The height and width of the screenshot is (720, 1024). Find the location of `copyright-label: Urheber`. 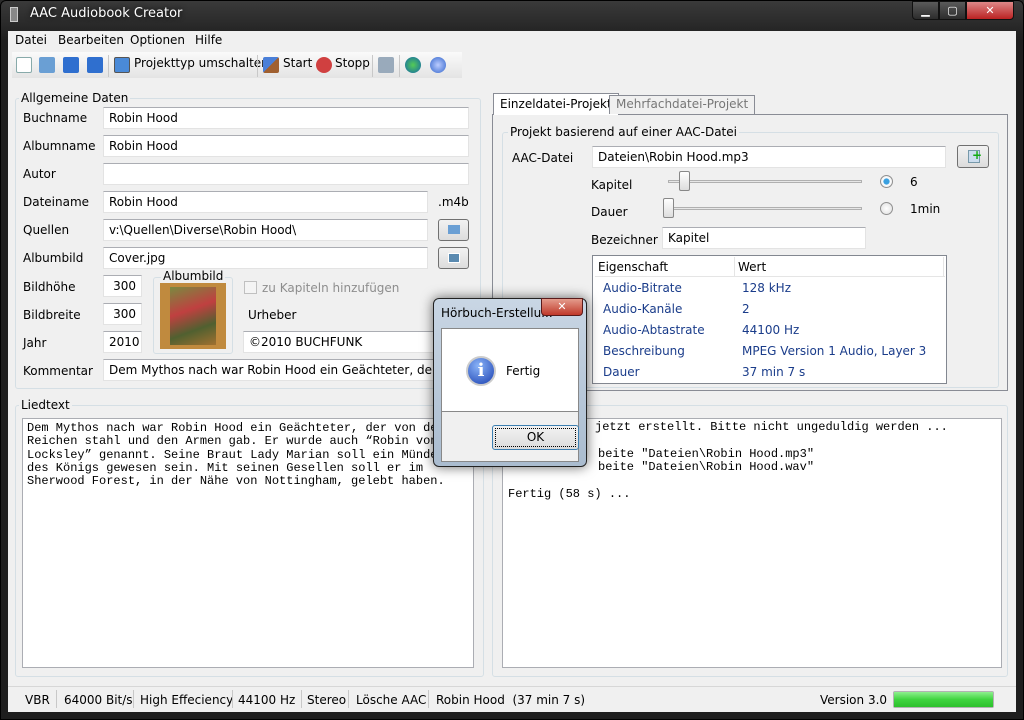

copyright-label: Urheber is located at coordinates (272, 315).